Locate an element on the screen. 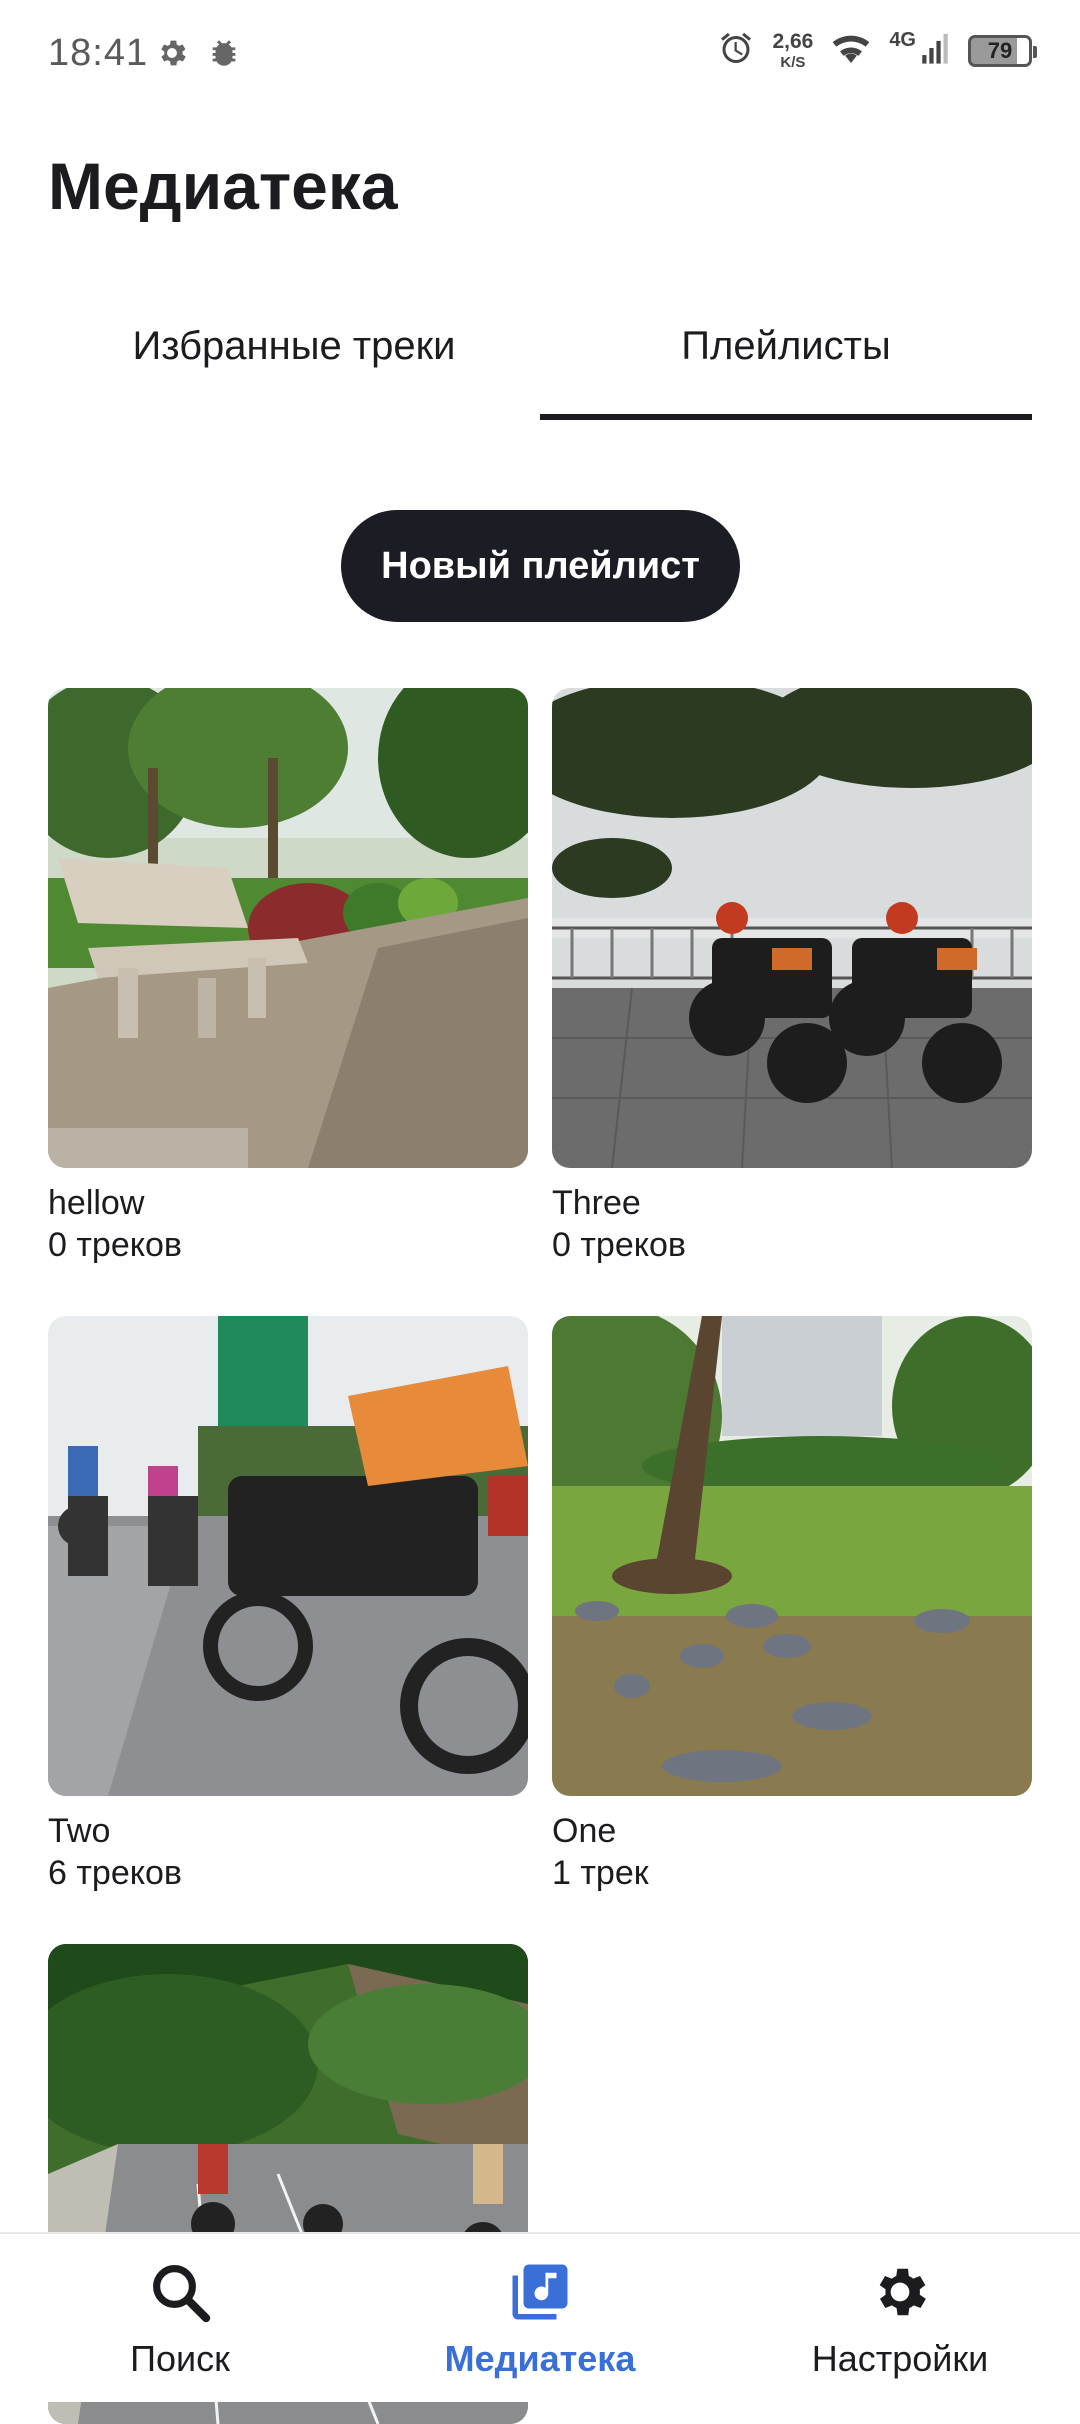 This screenshot has width=1080, height=2424. nav-settings: Настройки is located at coordinates (900, 2318).